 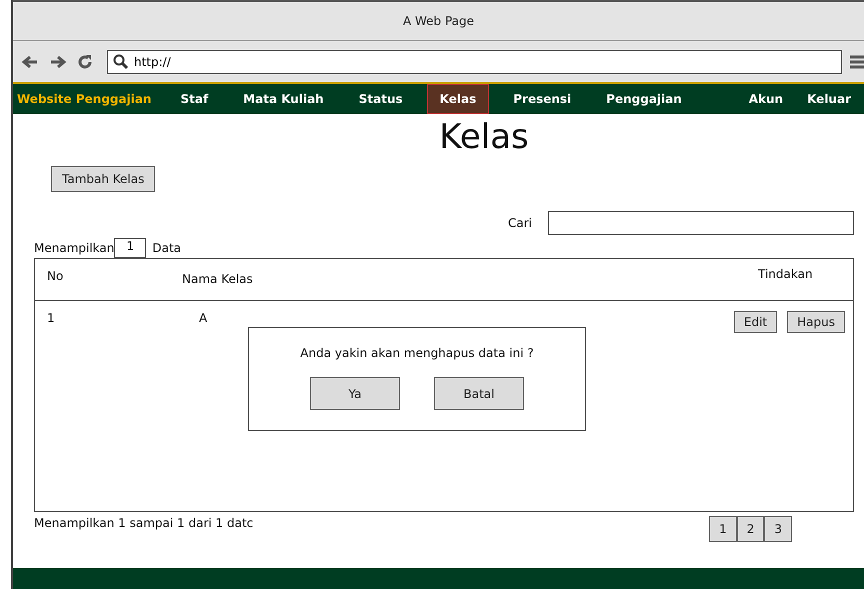 I want to click on dialog-button: Ya, so click(x=355, y=393).